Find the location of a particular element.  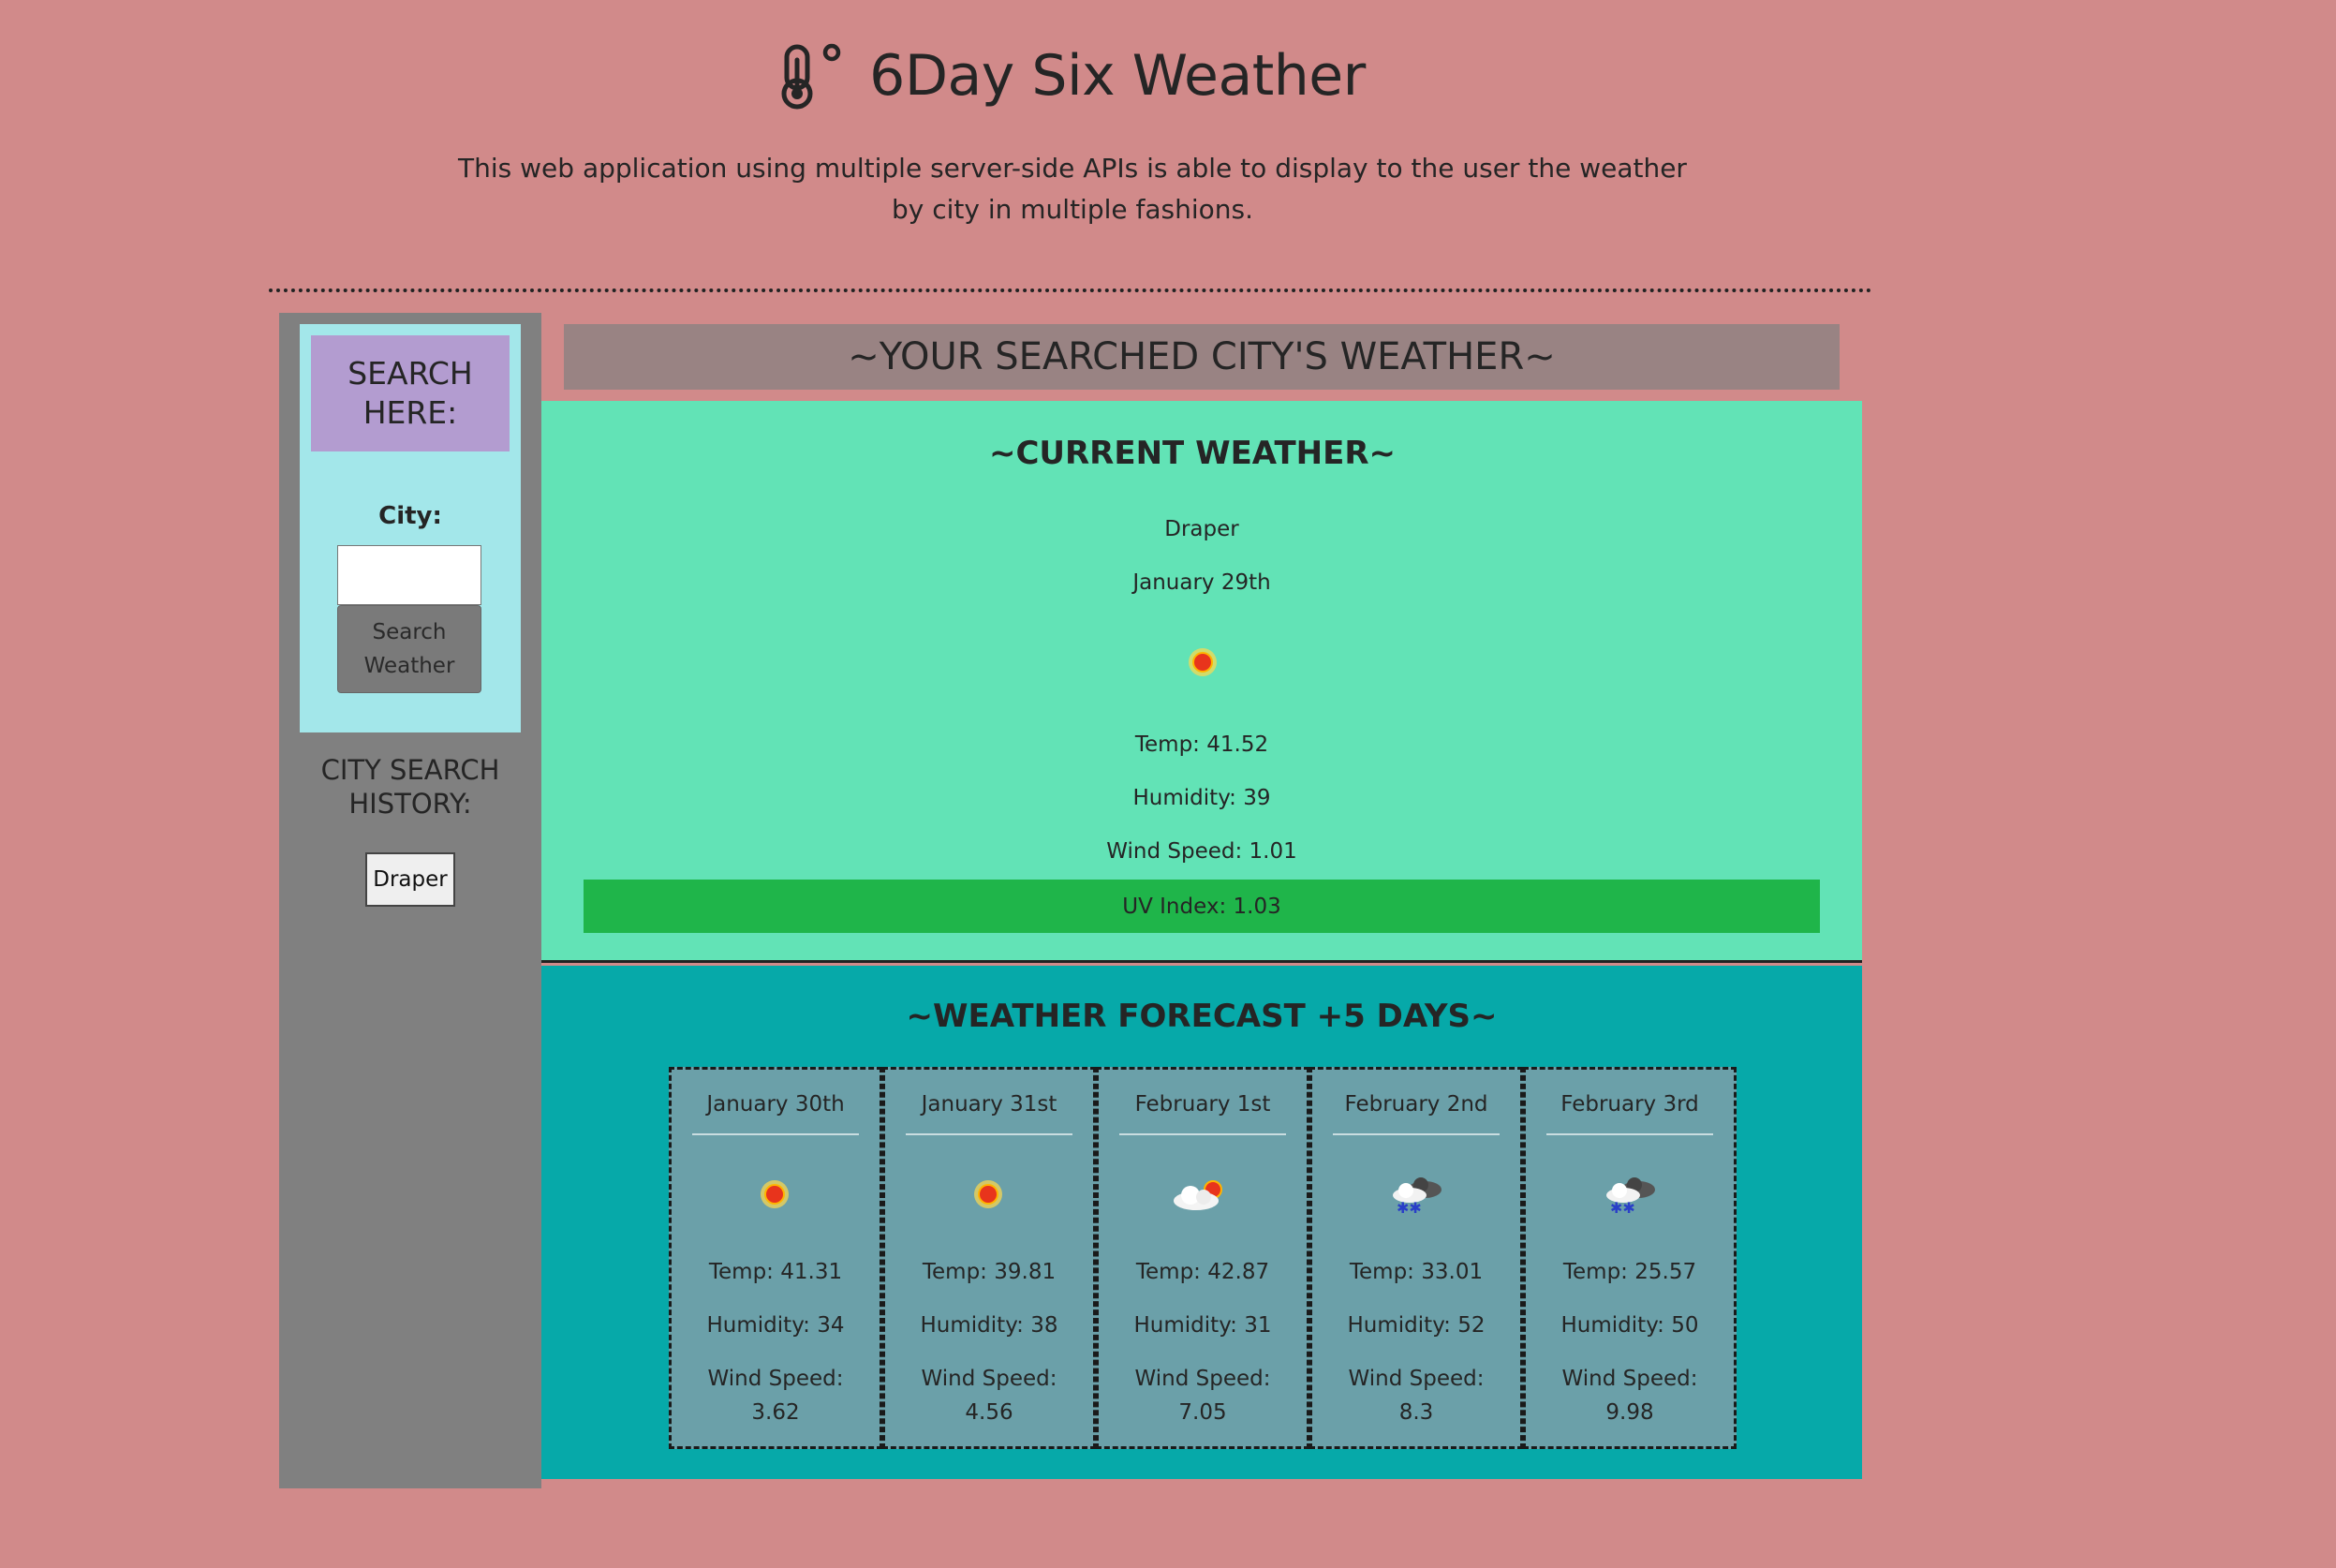

forecast-wind: 3.62 is located at coordinates (775, 1412).